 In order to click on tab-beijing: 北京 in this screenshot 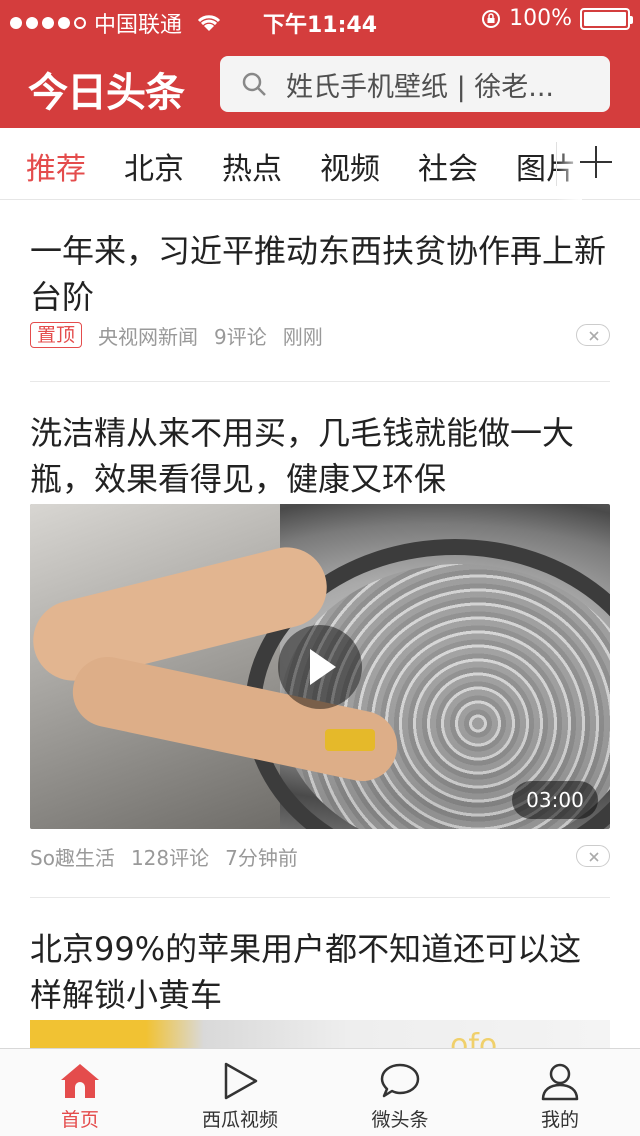, I will do `click(154, 166)`.